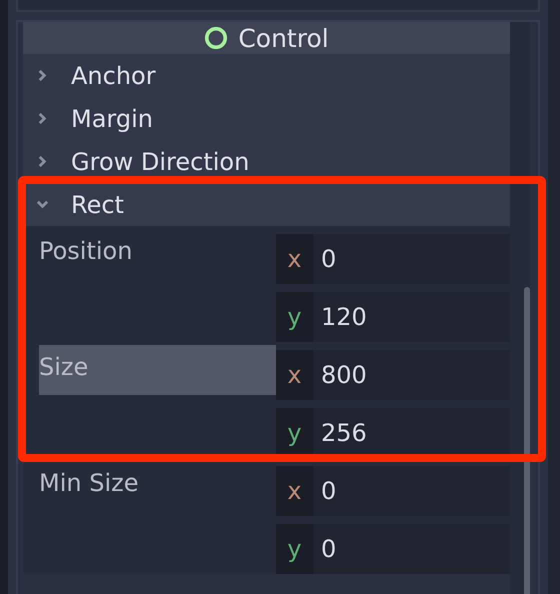 This screenshot has height=594, width=560. I want to click on field-value: 256, so click(344, 433).